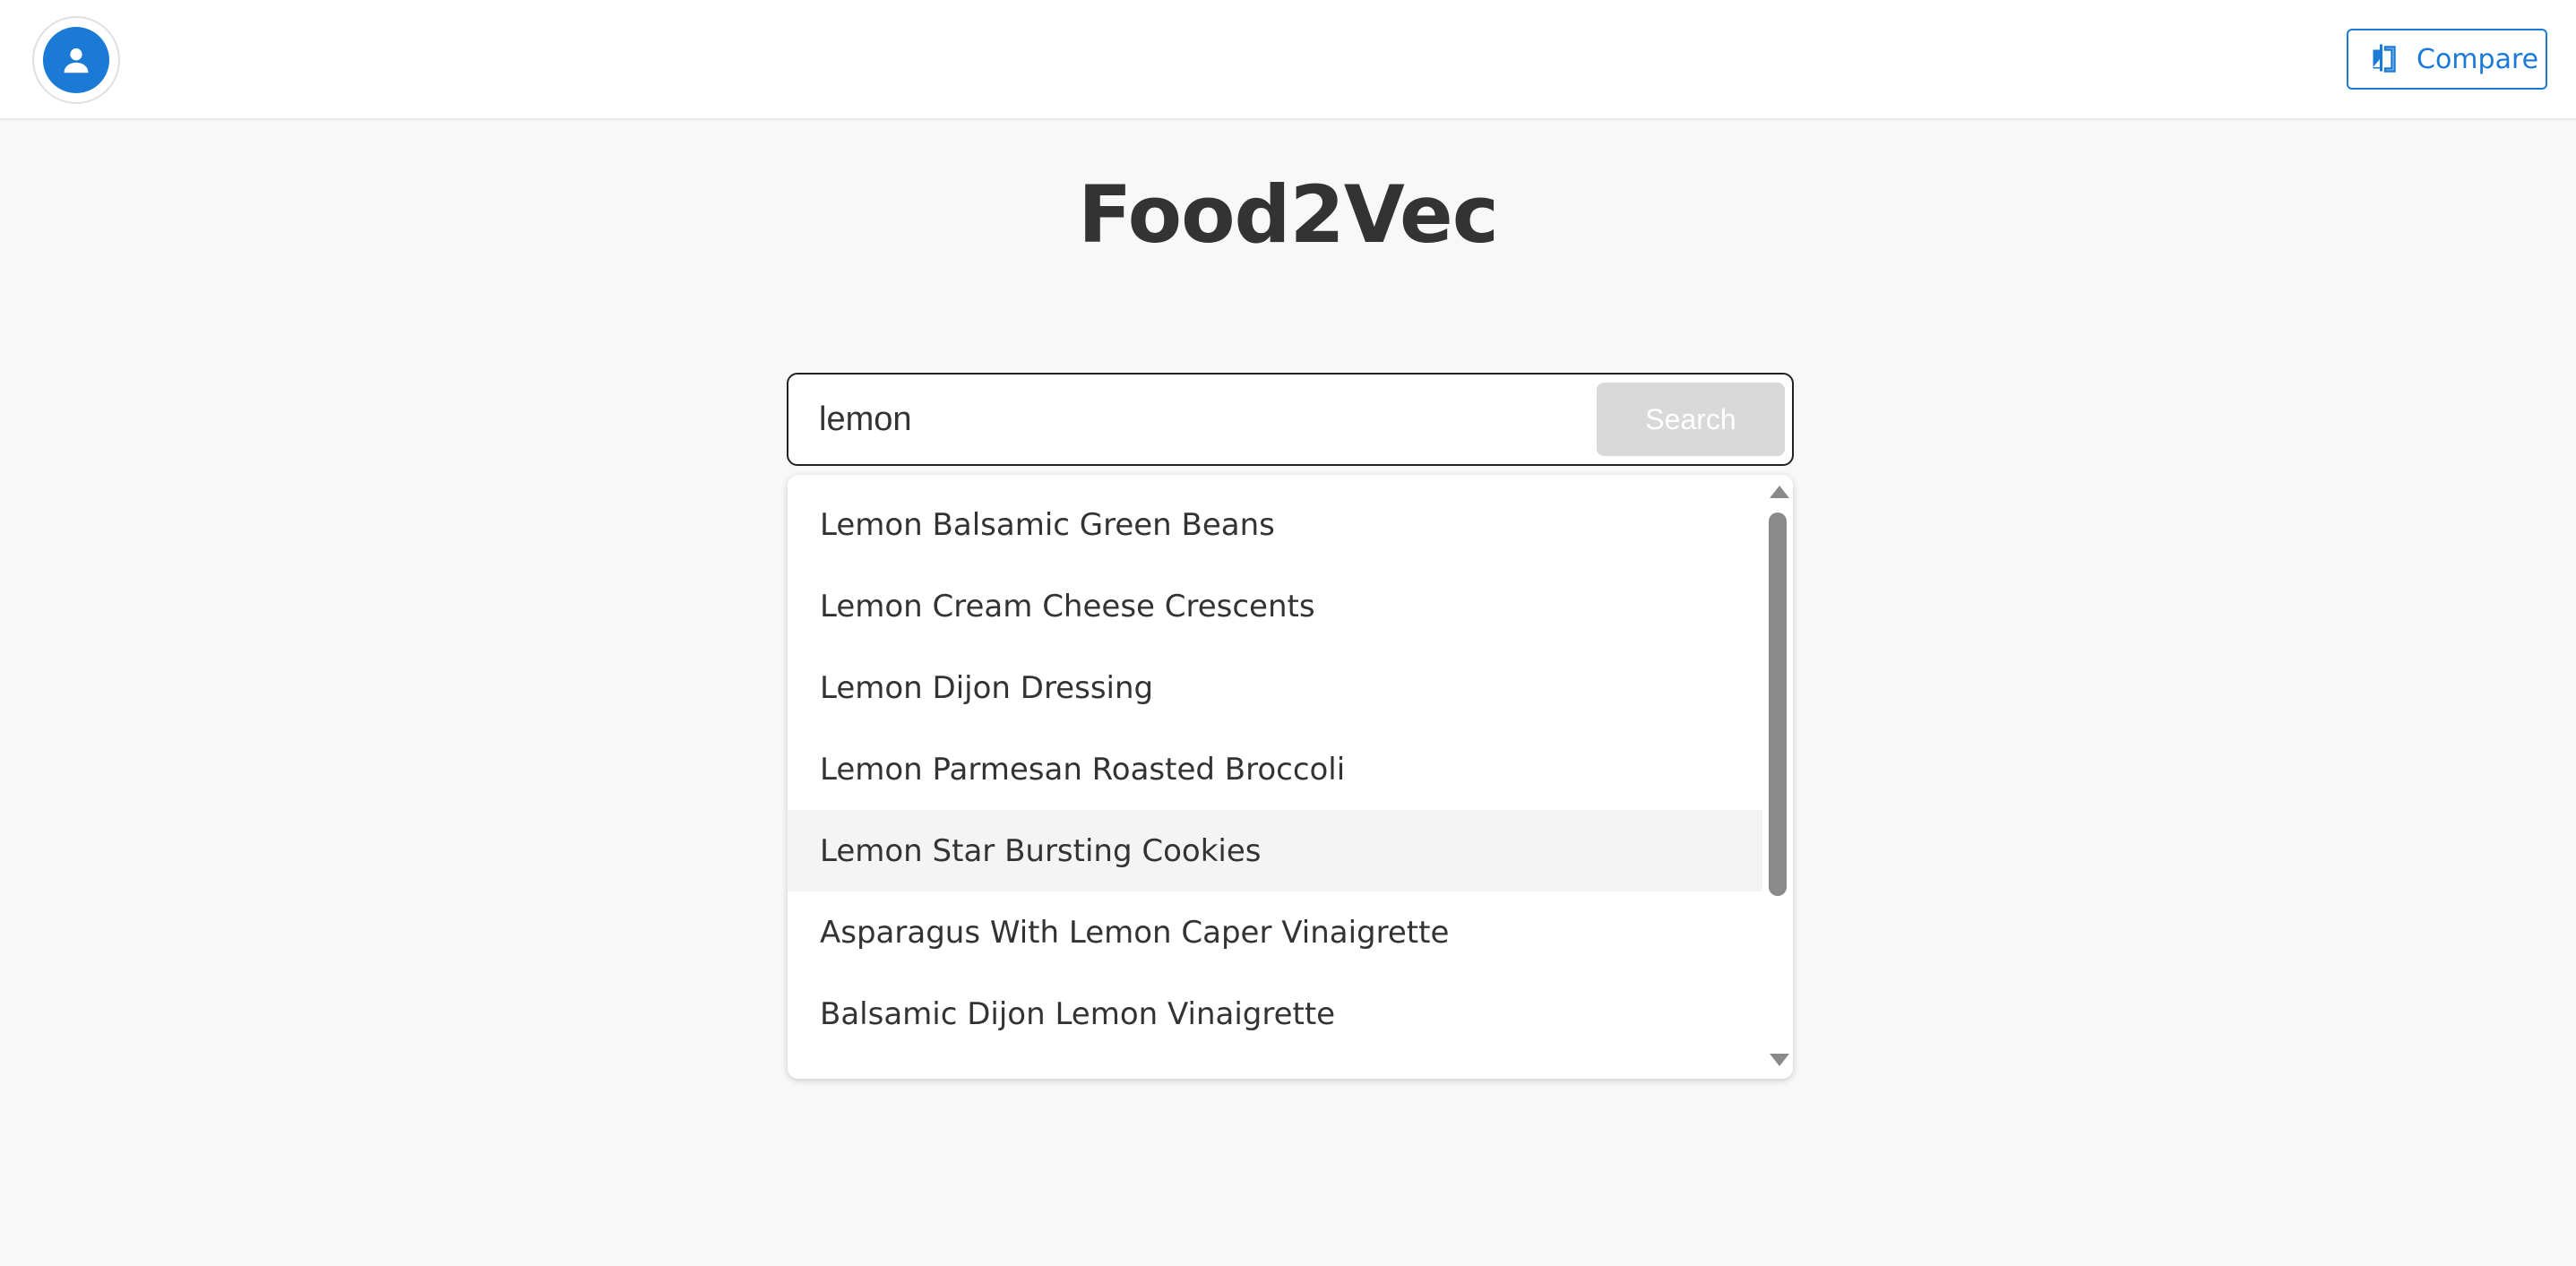  I want to click on suggestion-item: Lemon Balsamic Green Beans, so click(1275, 524).